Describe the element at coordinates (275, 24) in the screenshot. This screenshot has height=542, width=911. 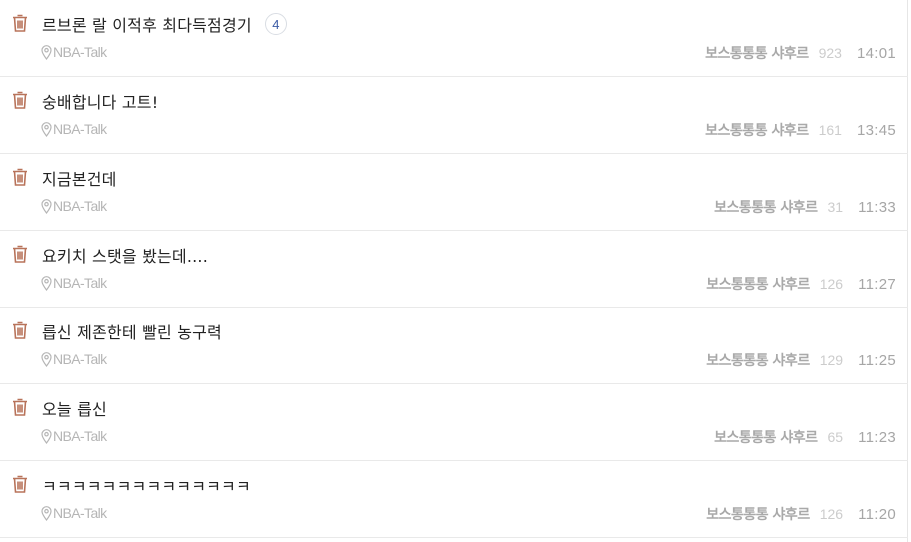
I see `comment-count-badge: 4` at that location.